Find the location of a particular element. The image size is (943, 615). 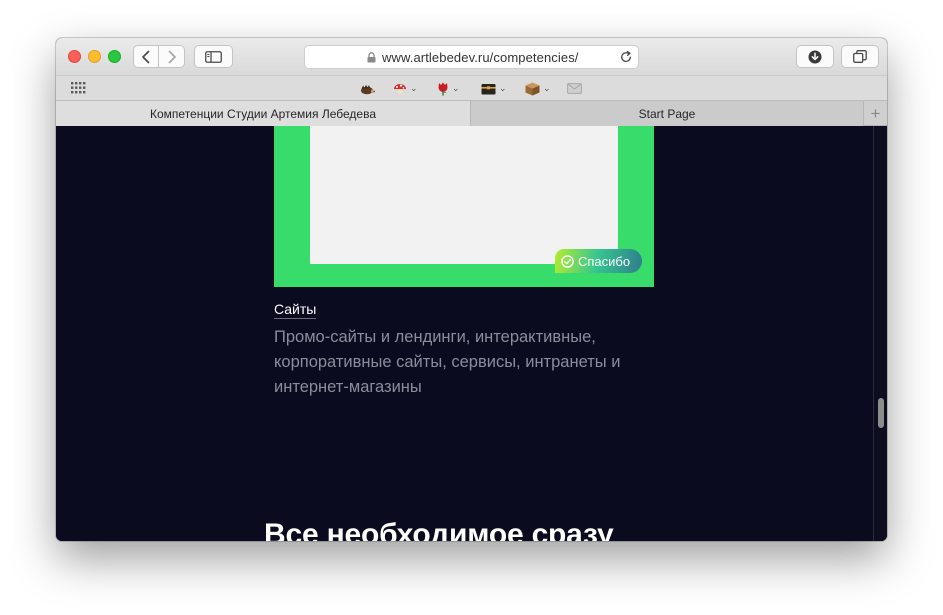

back-button is located at coordinates (146, 56).